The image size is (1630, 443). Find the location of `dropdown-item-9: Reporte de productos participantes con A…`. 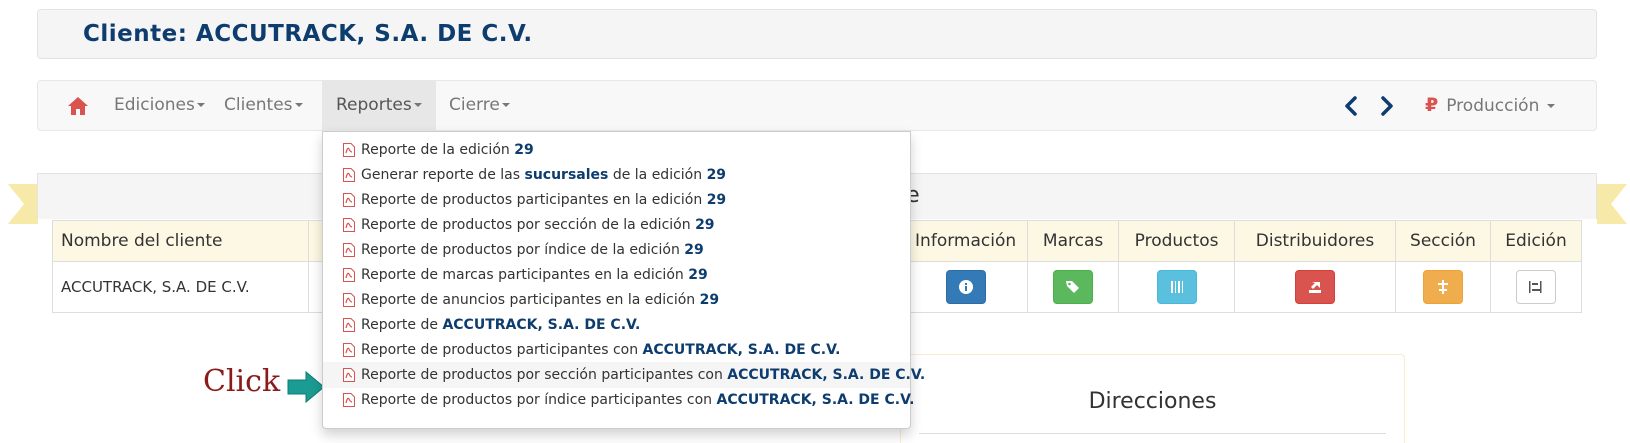

dropdown-item-9: Reporte de productos participantes con A… is located at coordinates (616, 350).